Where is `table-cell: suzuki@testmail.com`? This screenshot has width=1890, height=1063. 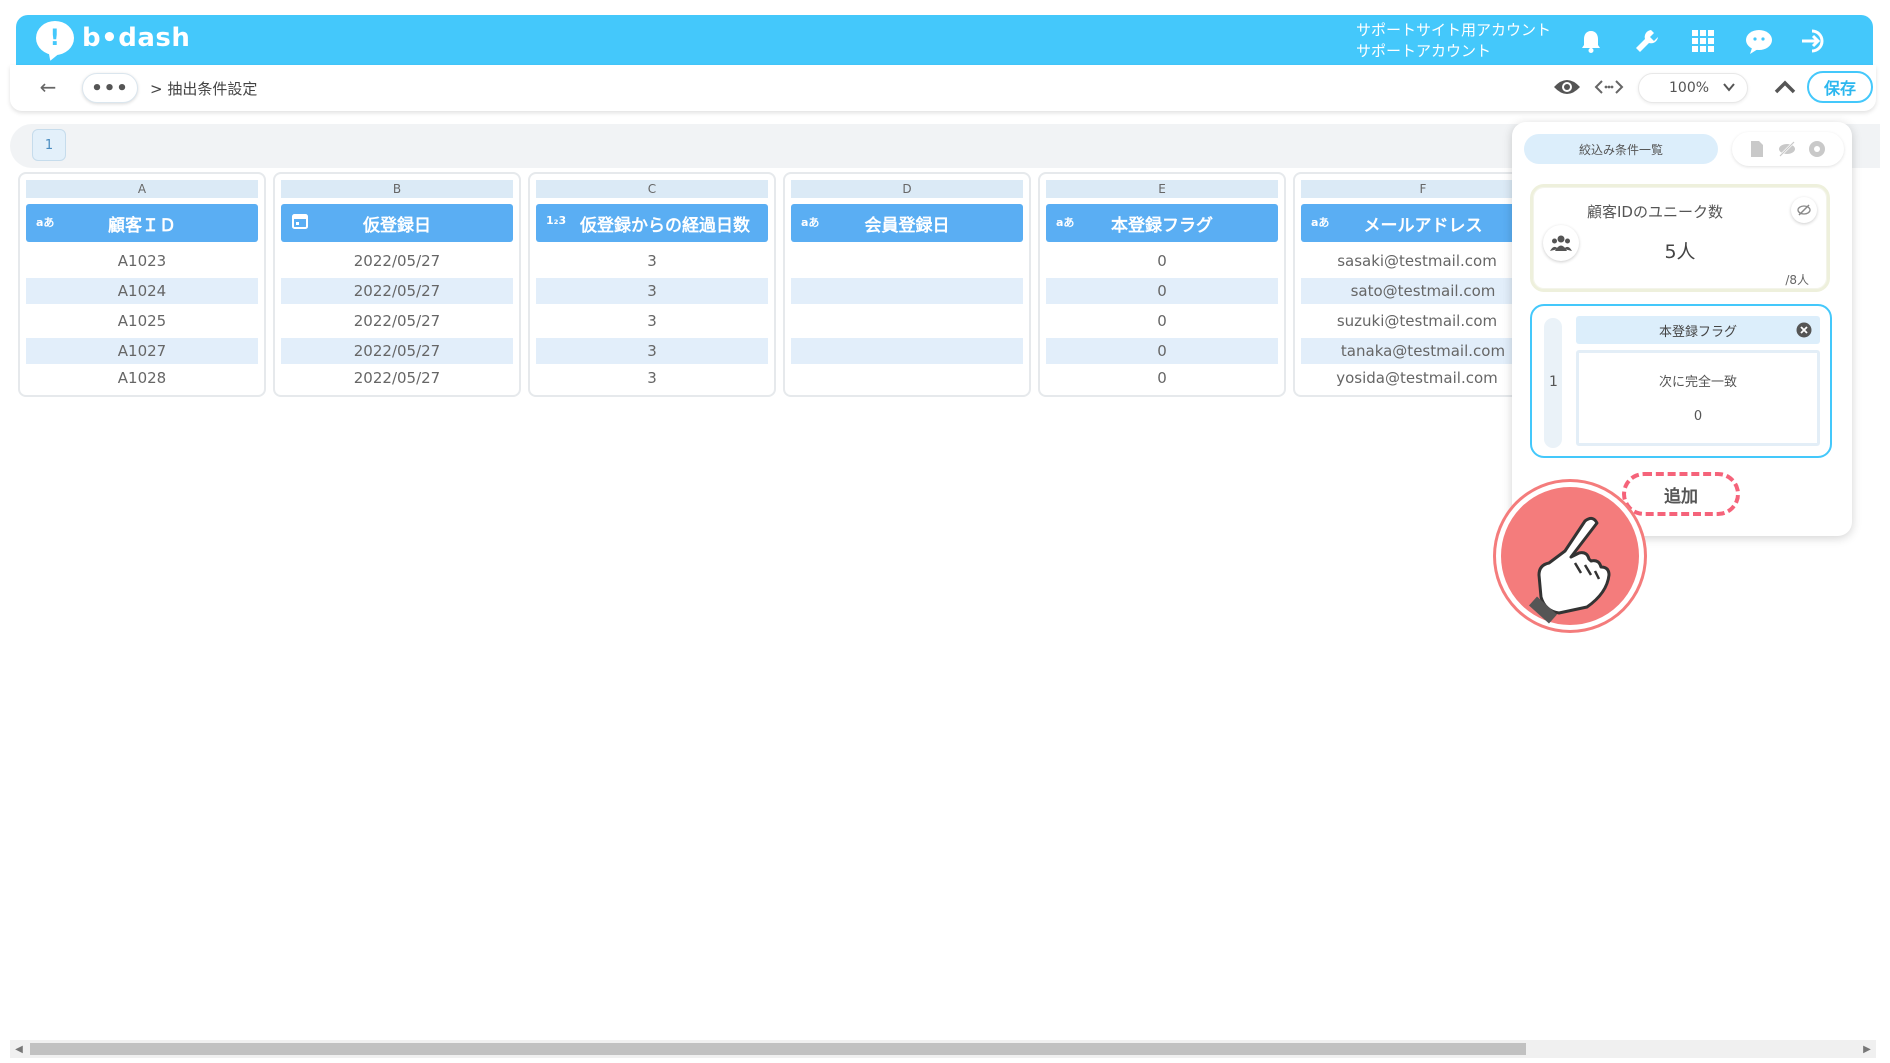 table-cell: suzuki@testmail.com is located at coordinates (1417, 321).